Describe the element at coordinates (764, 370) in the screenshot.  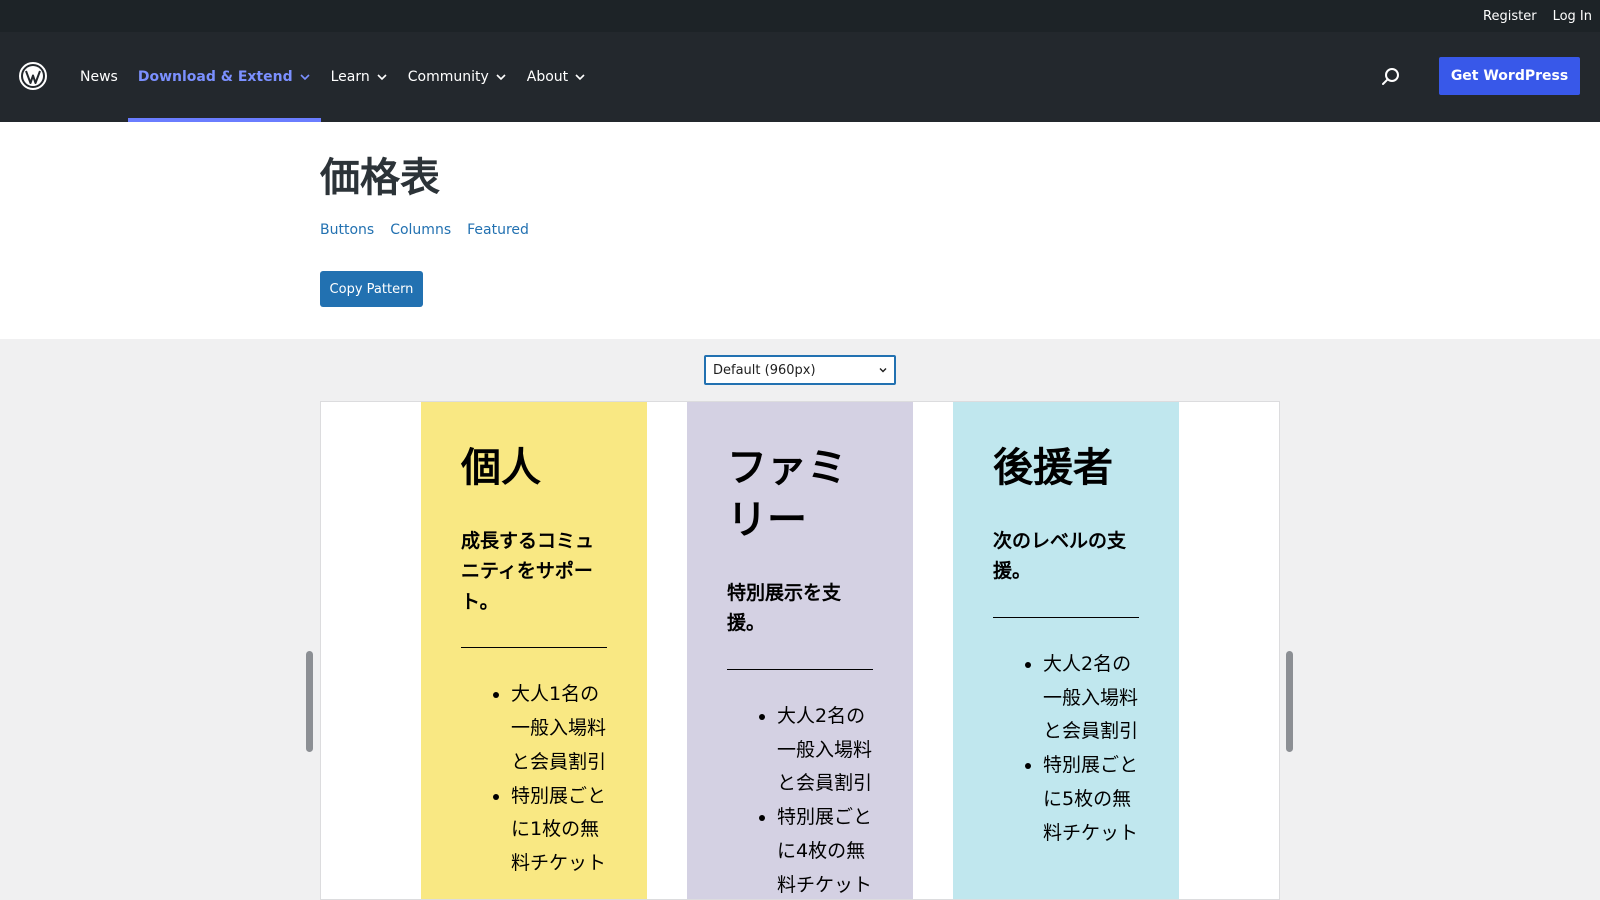
I see `preview-width-value: Default (960px)` at that location.